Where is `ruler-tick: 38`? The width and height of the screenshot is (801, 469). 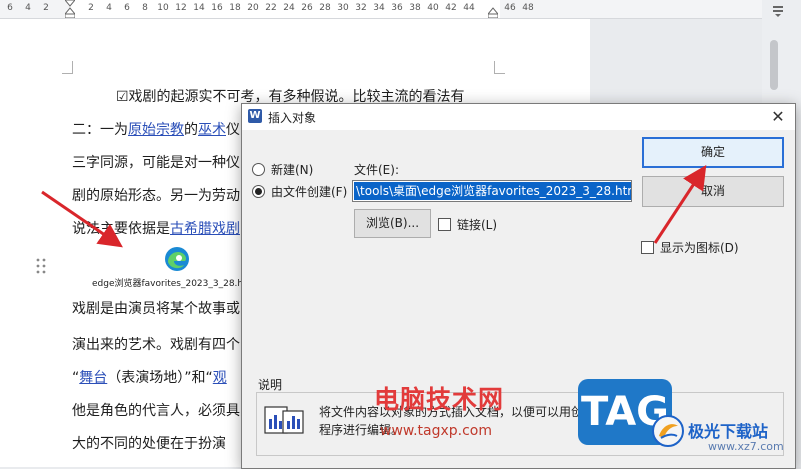
ruler-tick: 38 is located at coordinates (415, 8).